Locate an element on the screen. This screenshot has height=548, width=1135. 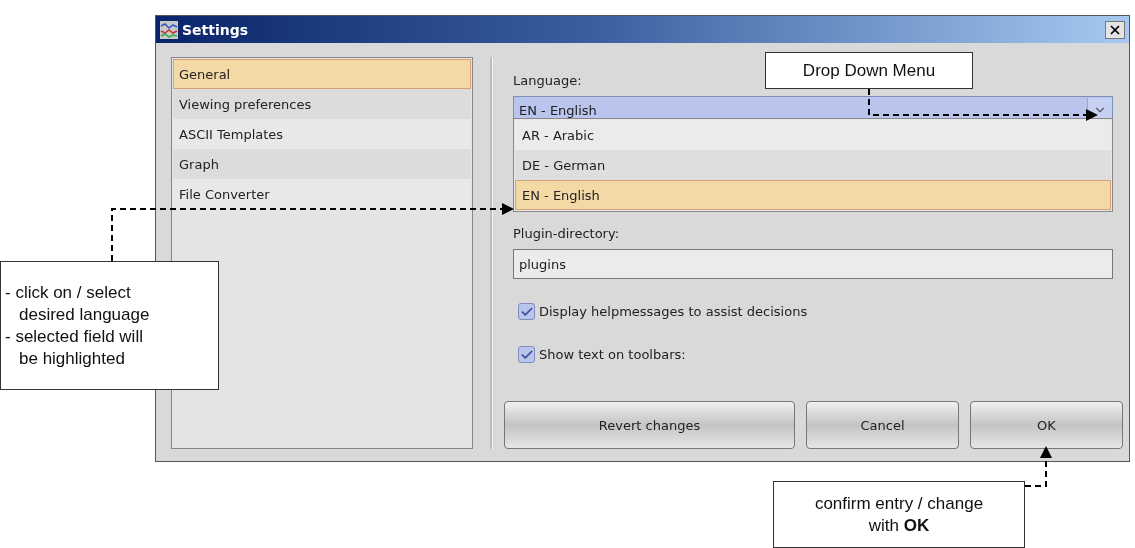
sidebar-item: ASCII Templates is located at coordinates (322, 134).